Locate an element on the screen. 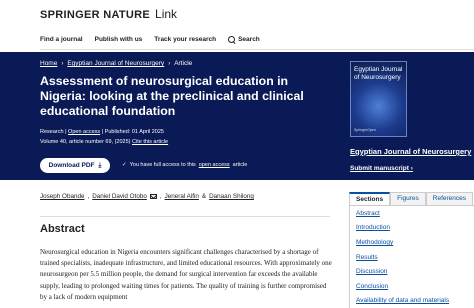 This screenshot has height=308, width=474. abstract-divider is located at coordinates (185, 216).